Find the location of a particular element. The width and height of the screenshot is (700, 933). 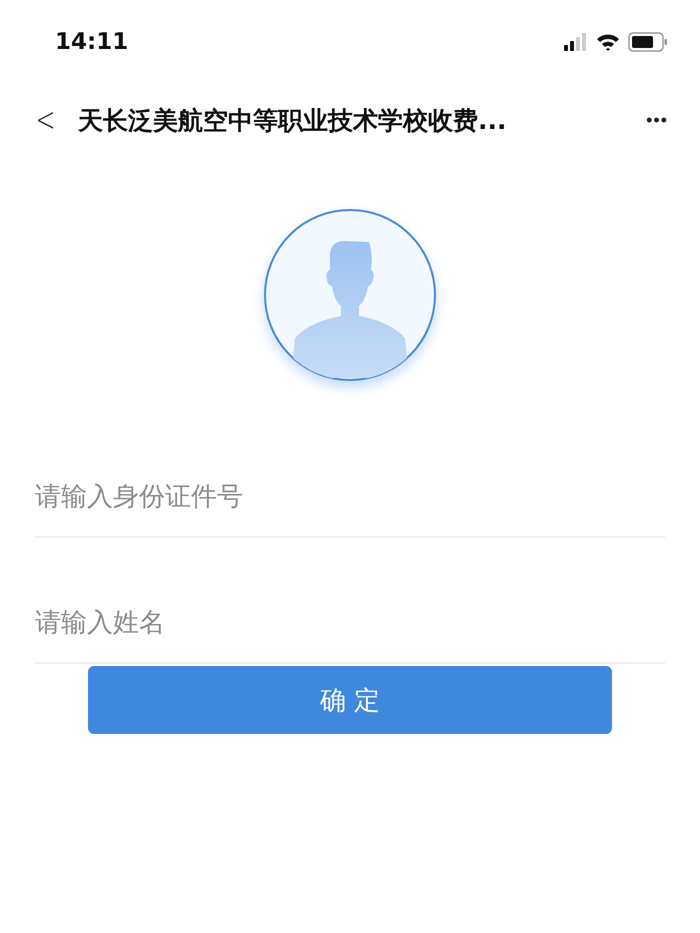

back-button: < is located at coordinates (44, 120).